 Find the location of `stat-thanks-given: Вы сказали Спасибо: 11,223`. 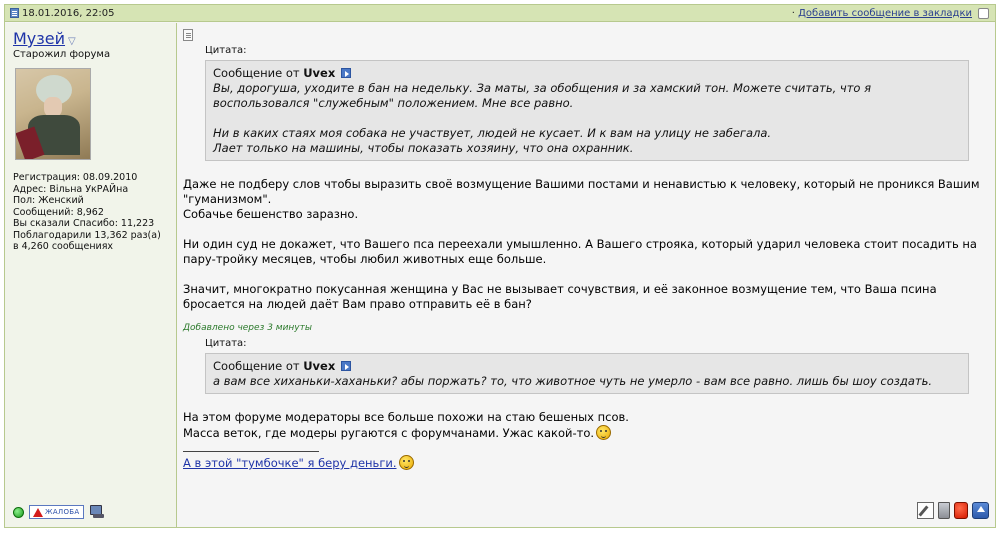

stat-thanks-given: Вы сказали Спасибо: 11,223 is located at coordinates (84, 223).